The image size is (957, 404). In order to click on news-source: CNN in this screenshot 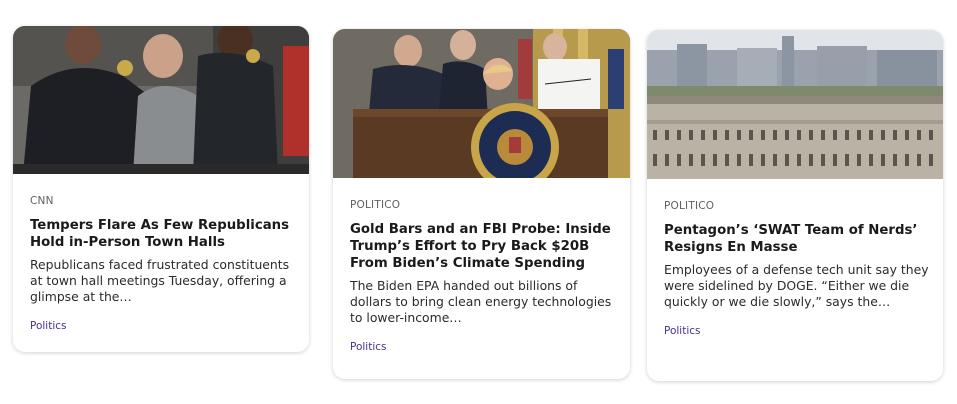, I will do `click(42, 201)`.